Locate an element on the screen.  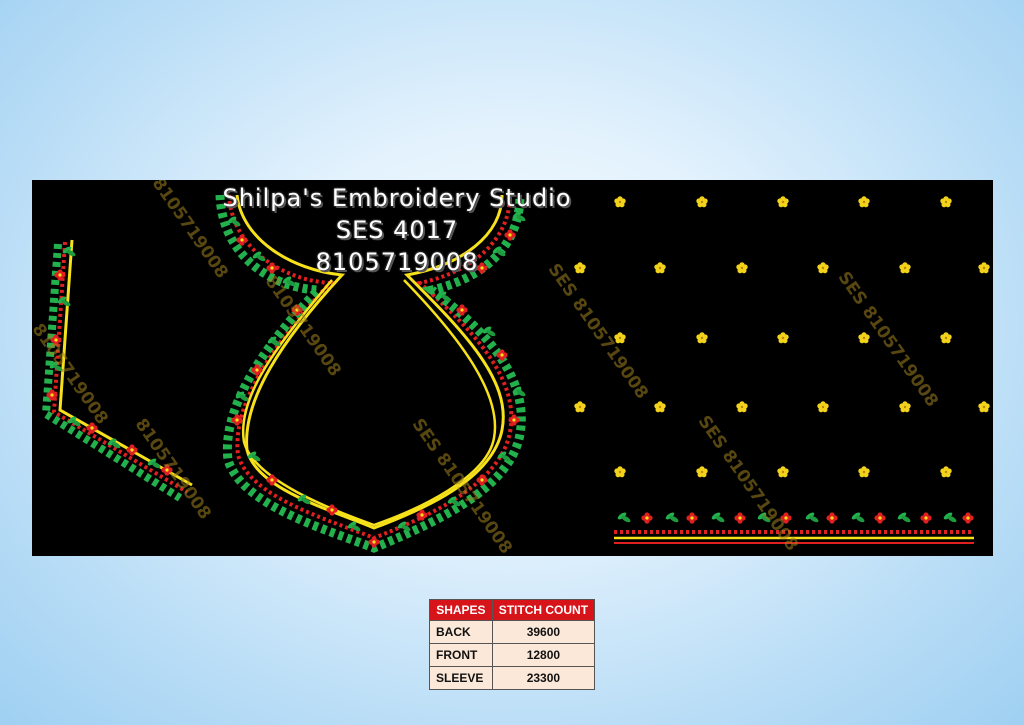
count-cell: 39600 is located at coordinates (543, 632).